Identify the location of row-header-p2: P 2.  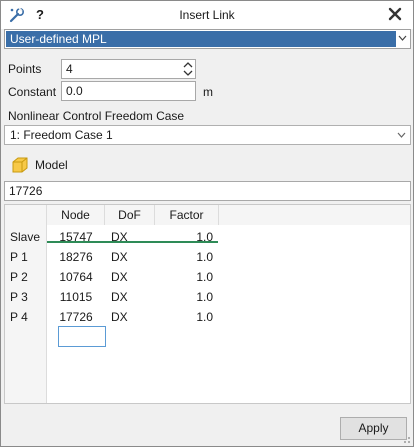
(19, 277).